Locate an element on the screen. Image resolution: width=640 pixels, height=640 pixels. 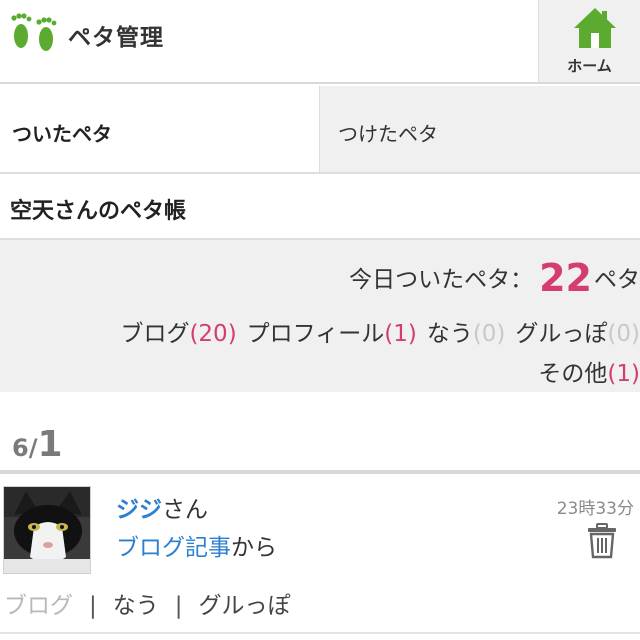
action-blog: ブログ is located at coordinates (38, 606).